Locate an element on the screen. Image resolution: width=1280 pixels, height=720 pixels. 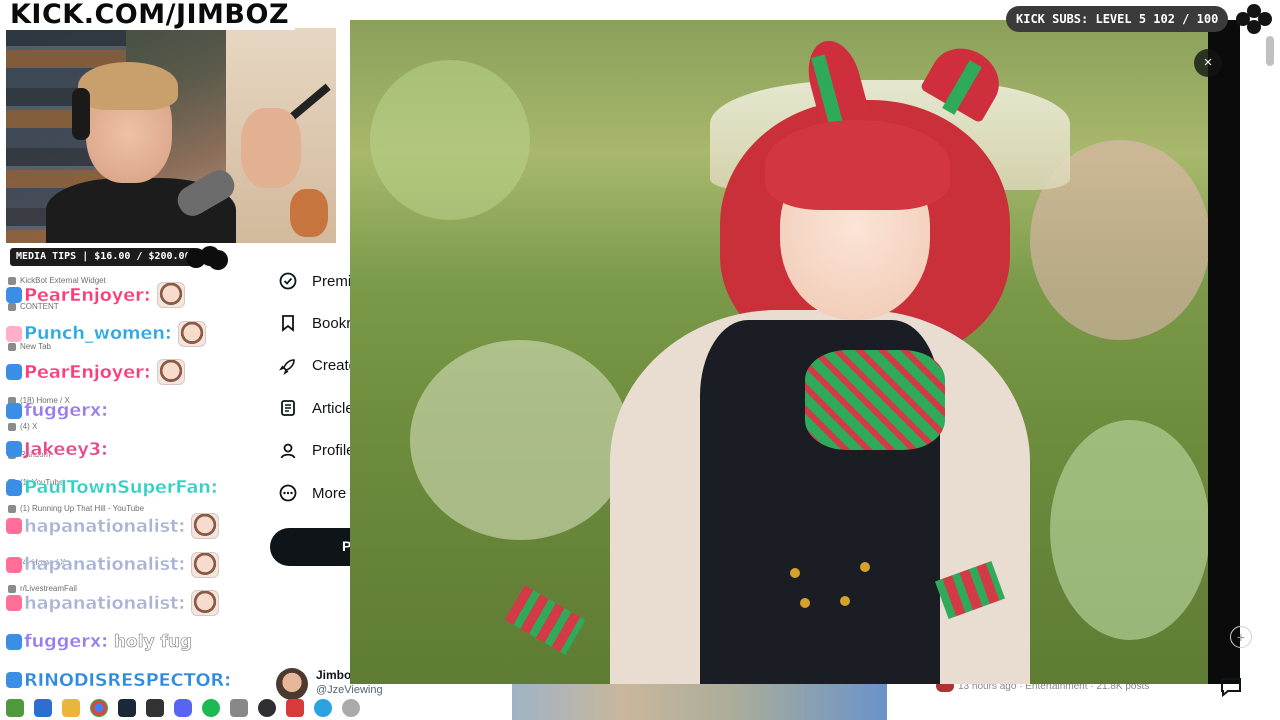
right-panel is located at coordinates (1260, 360).